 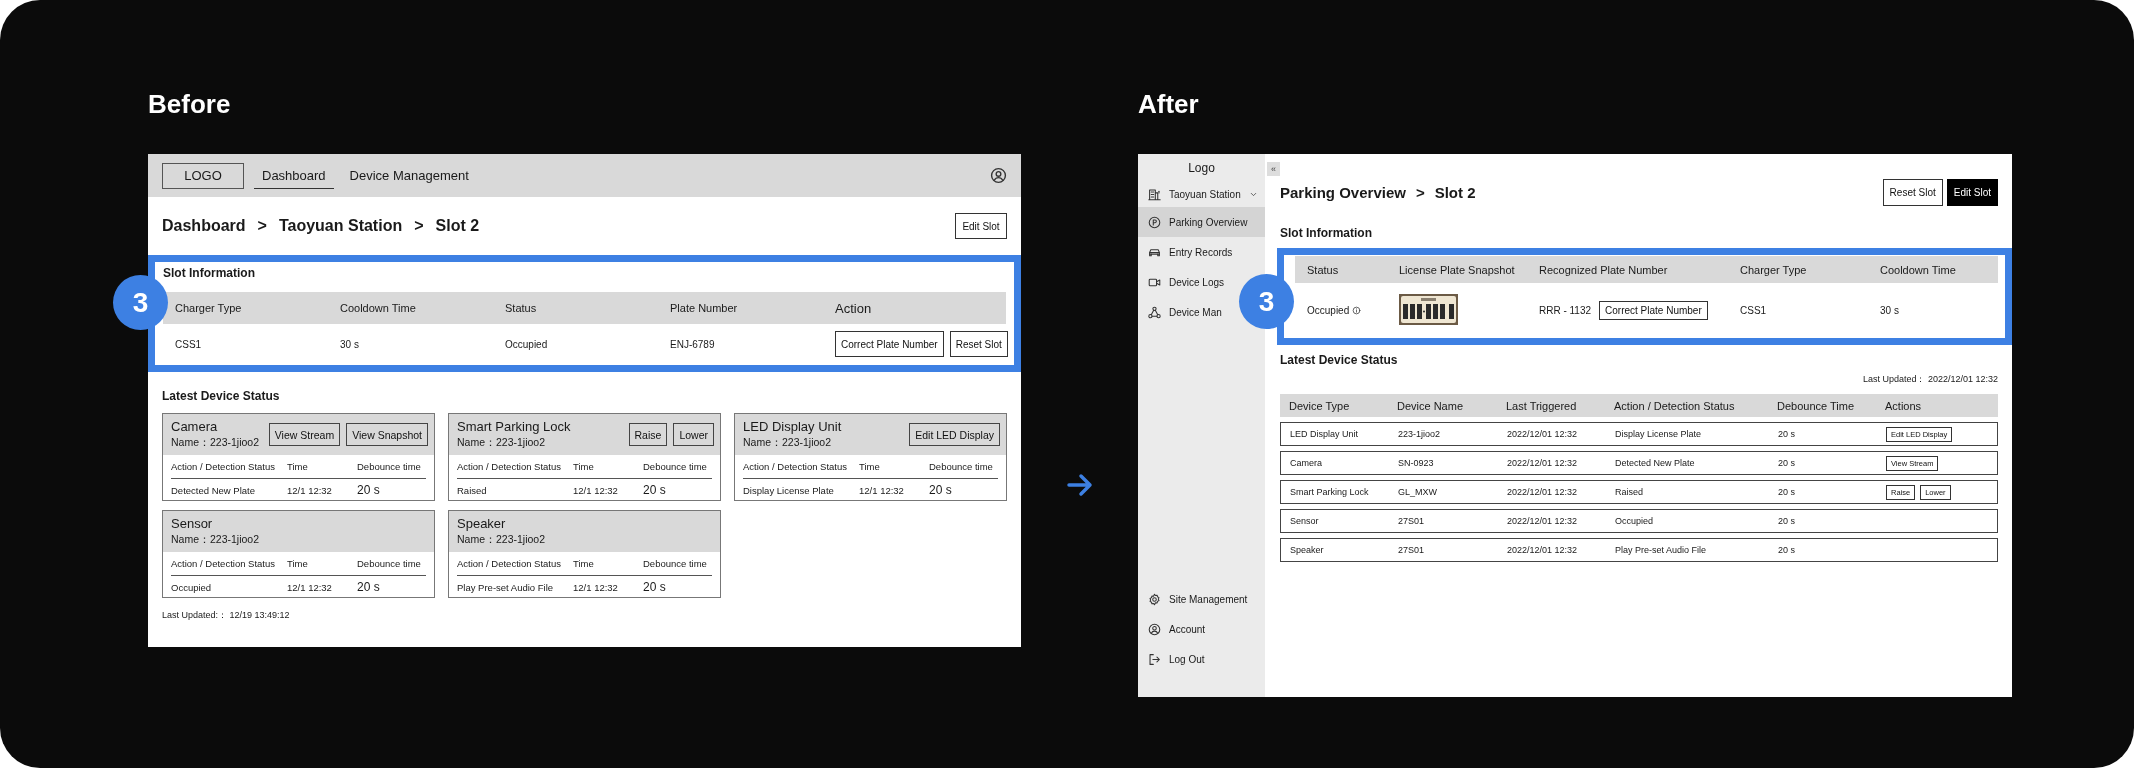 What do you see at coordinates (1174, 629) in the screenshot?
I see `sidebar-item: Account` at bounding box center [1174, 629].